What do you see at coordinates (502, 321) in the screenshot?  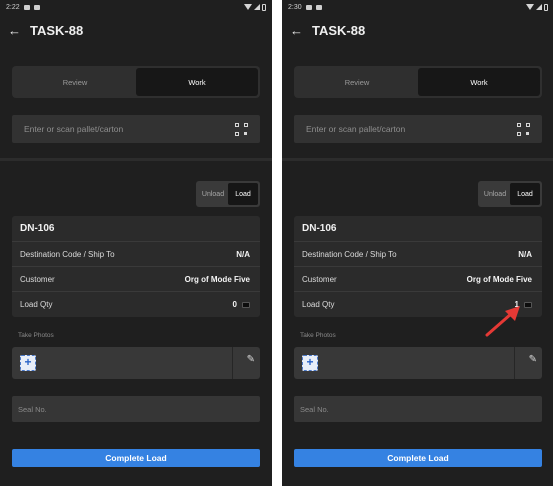 I see `annotation-arrow-icon` at bounding box center [502, 321].